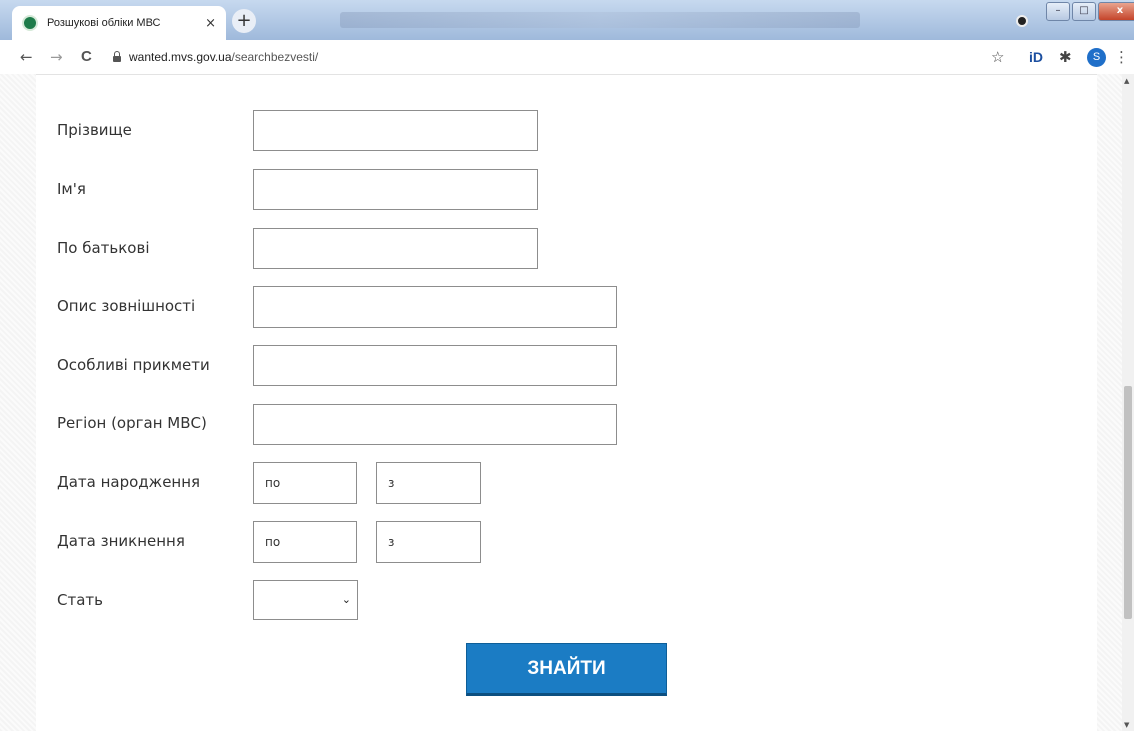 This screenshot has height=731, width=1134. What do you see at coordinates (210, 23) in the screenshot?
I see `tab-close-icon: ×` at bounding box center [210, 23].